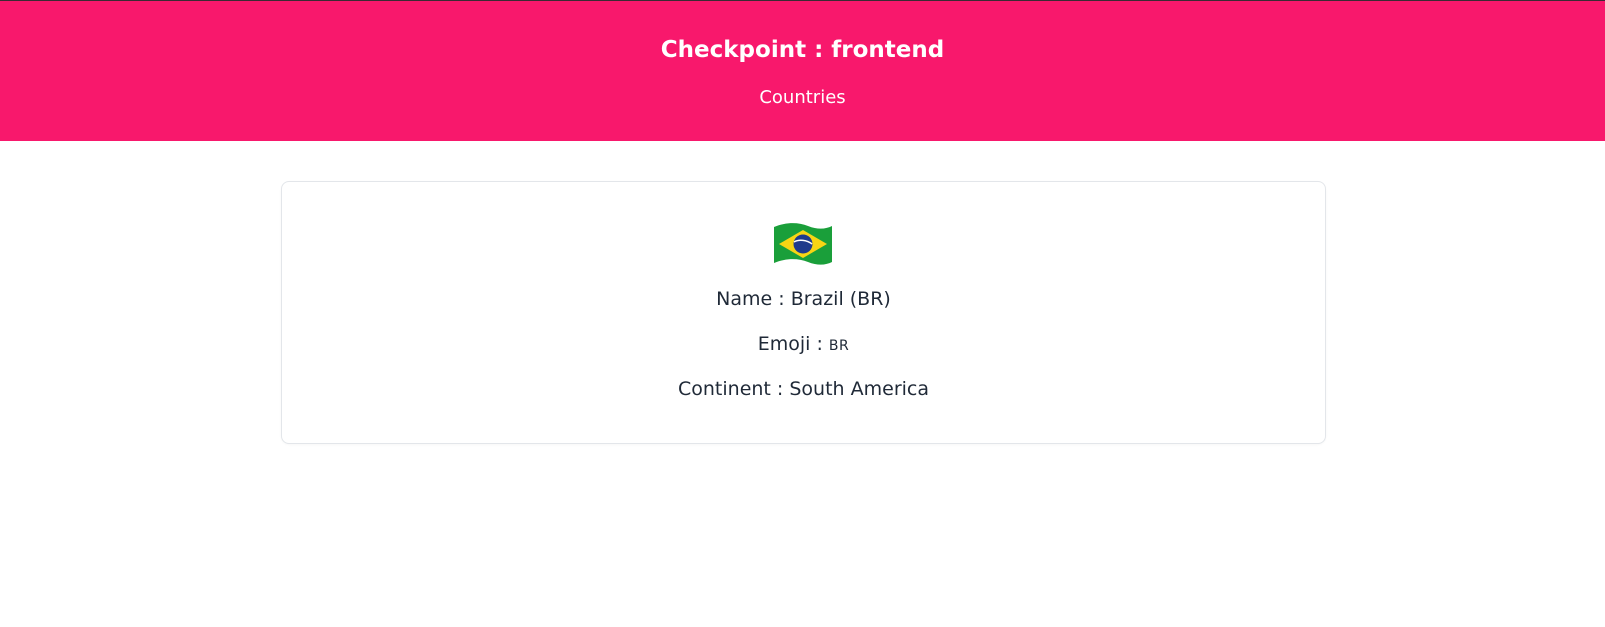 This screenshot has width=1605, height=627. What do you see at coordinates (840, 299) in the screenshot?
I see `country-name-value: Brazil (BR)` at bounding box center [840, 299].